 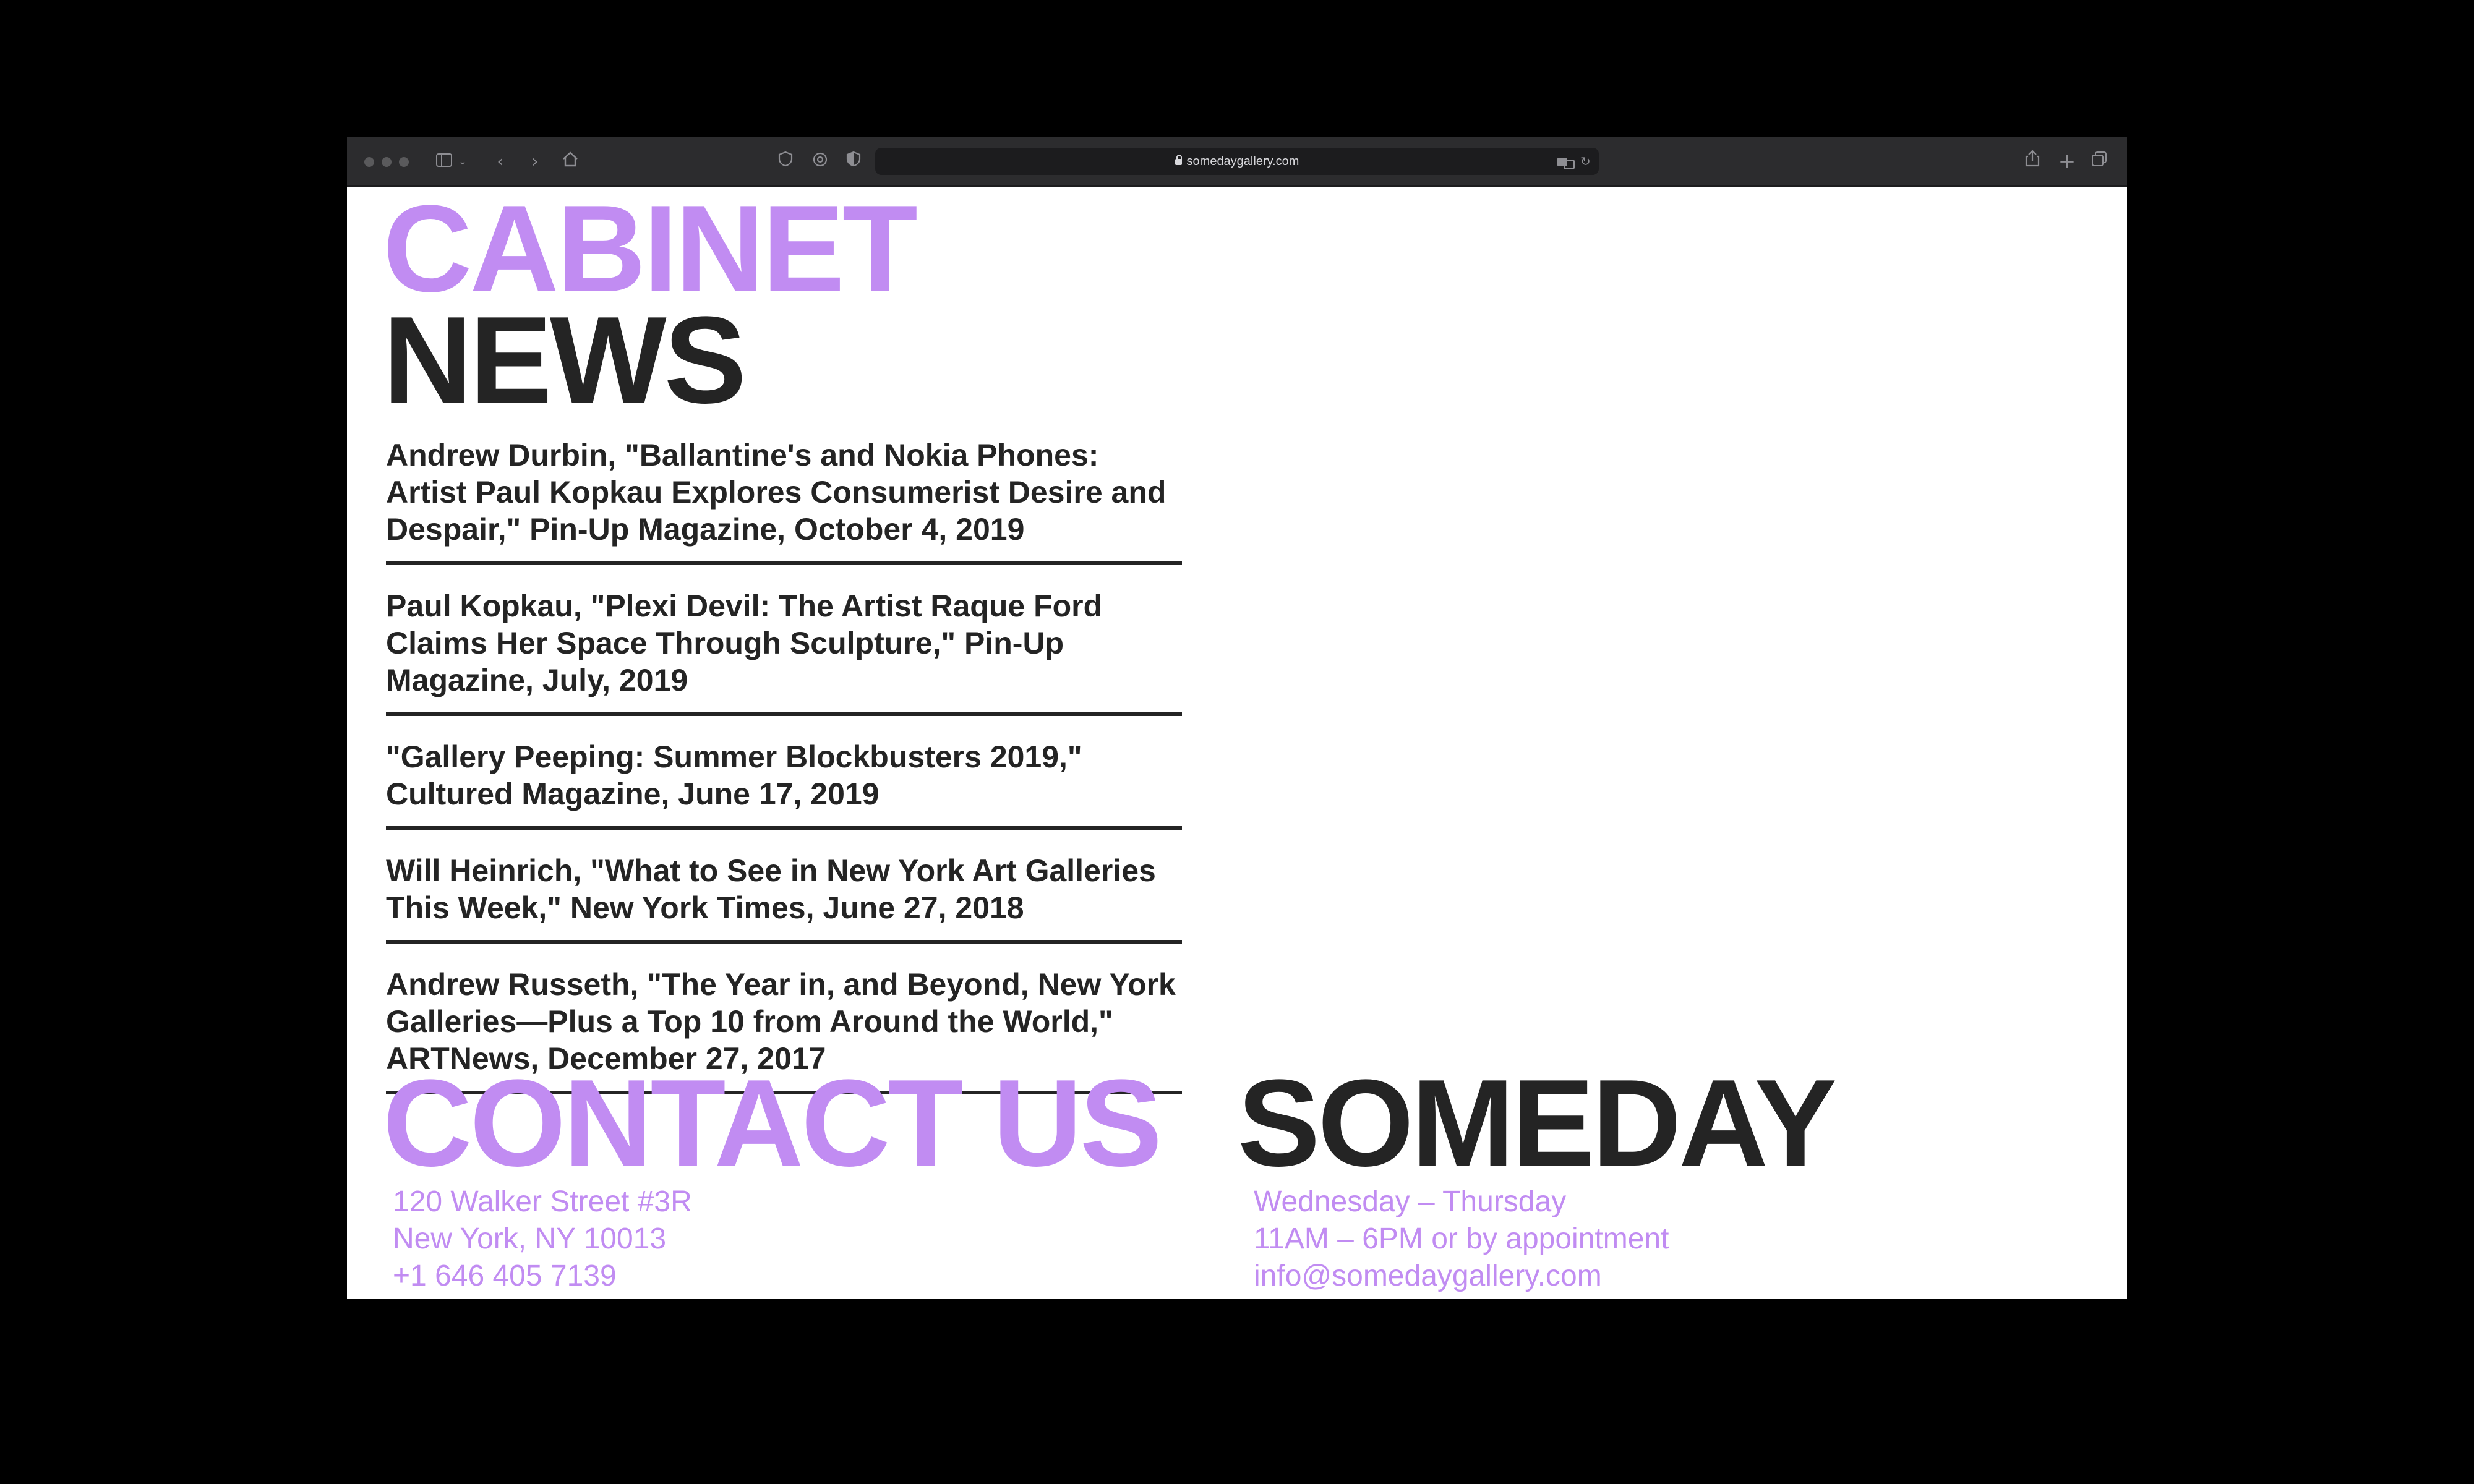 I want to click on address-bar: somedaygallery.com ↻, so click(x=1237, y=161).